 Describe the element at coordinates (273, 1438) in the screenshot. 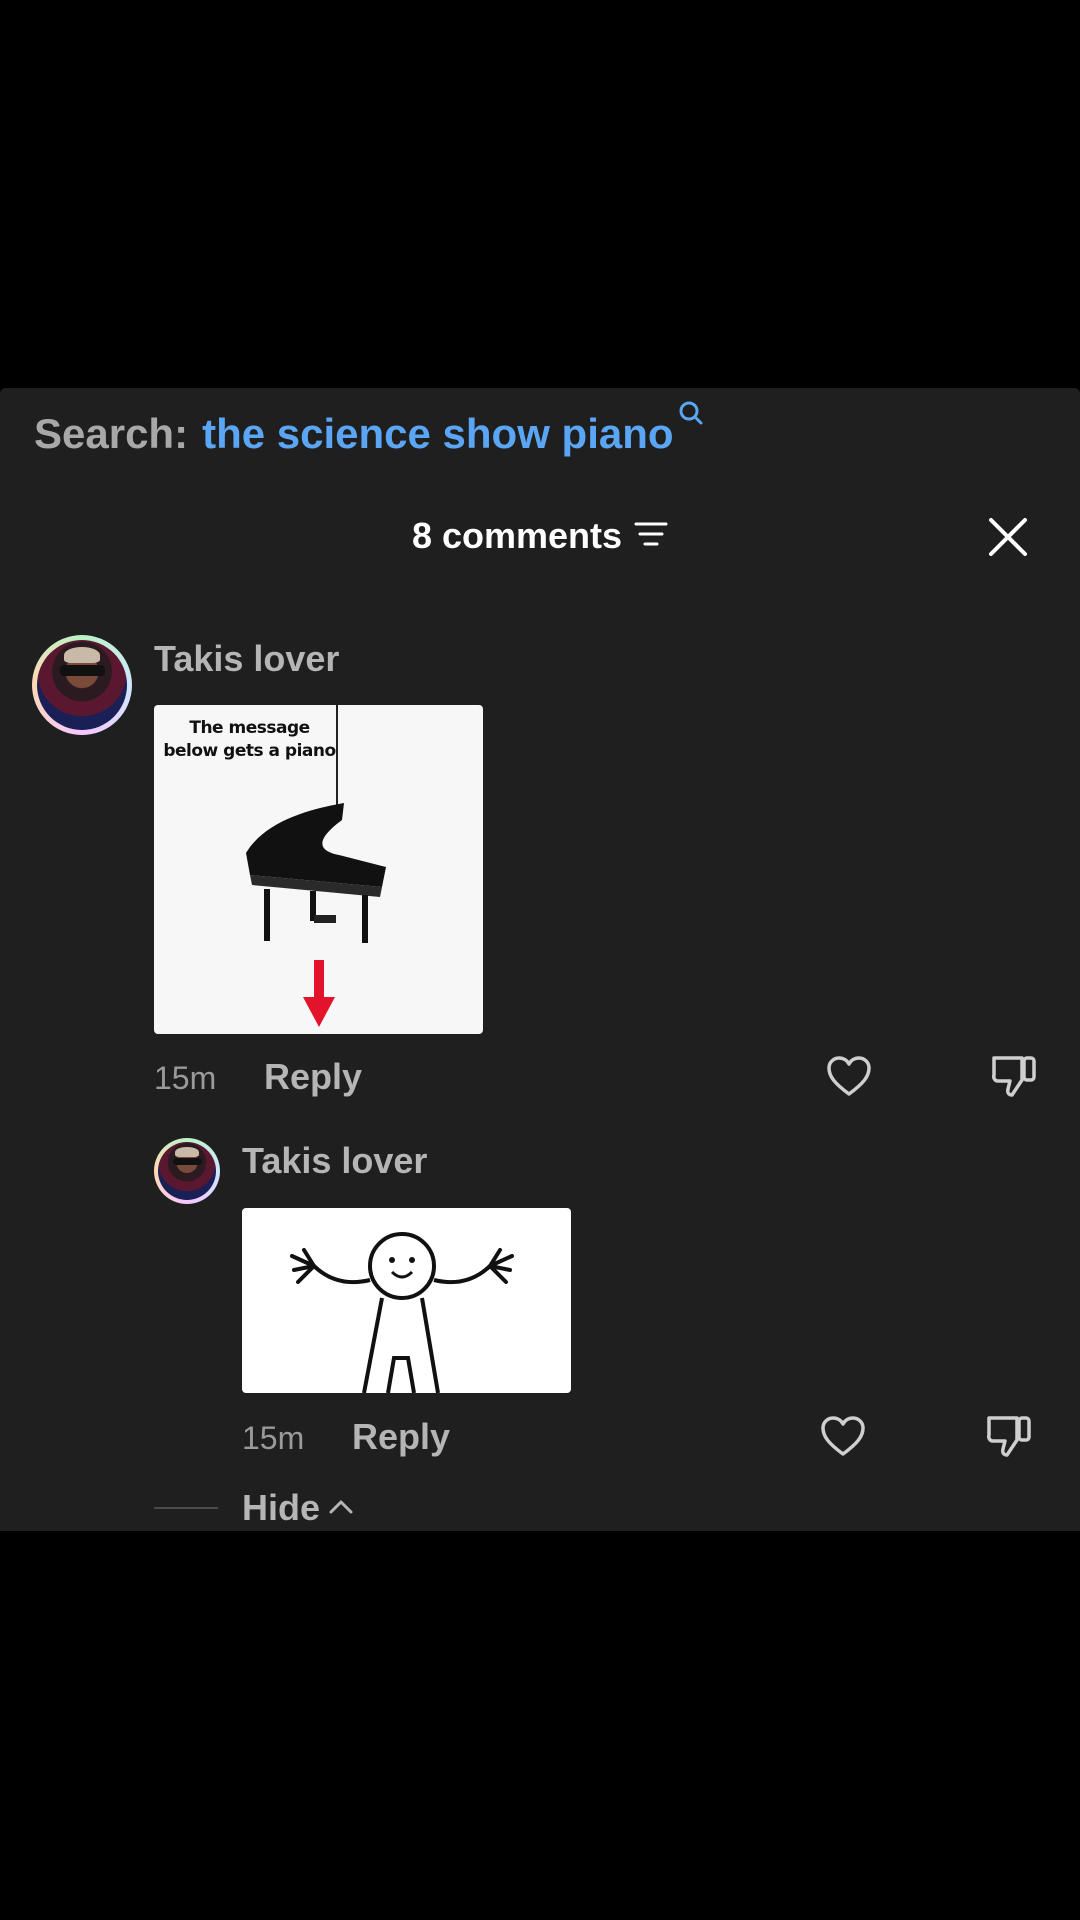

I see `reply-time: 15m` at that location.